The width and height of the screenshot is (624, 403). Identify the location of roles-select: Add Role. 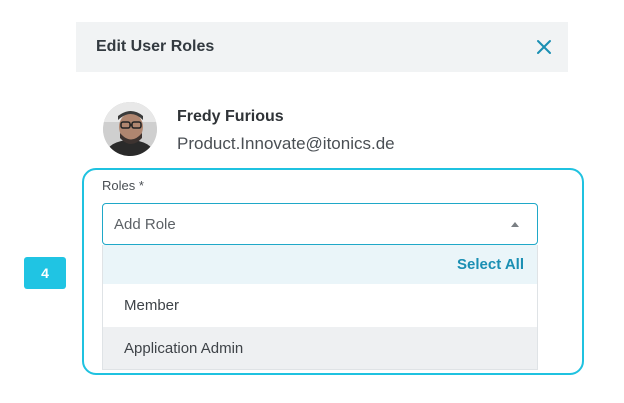
(320, 224).